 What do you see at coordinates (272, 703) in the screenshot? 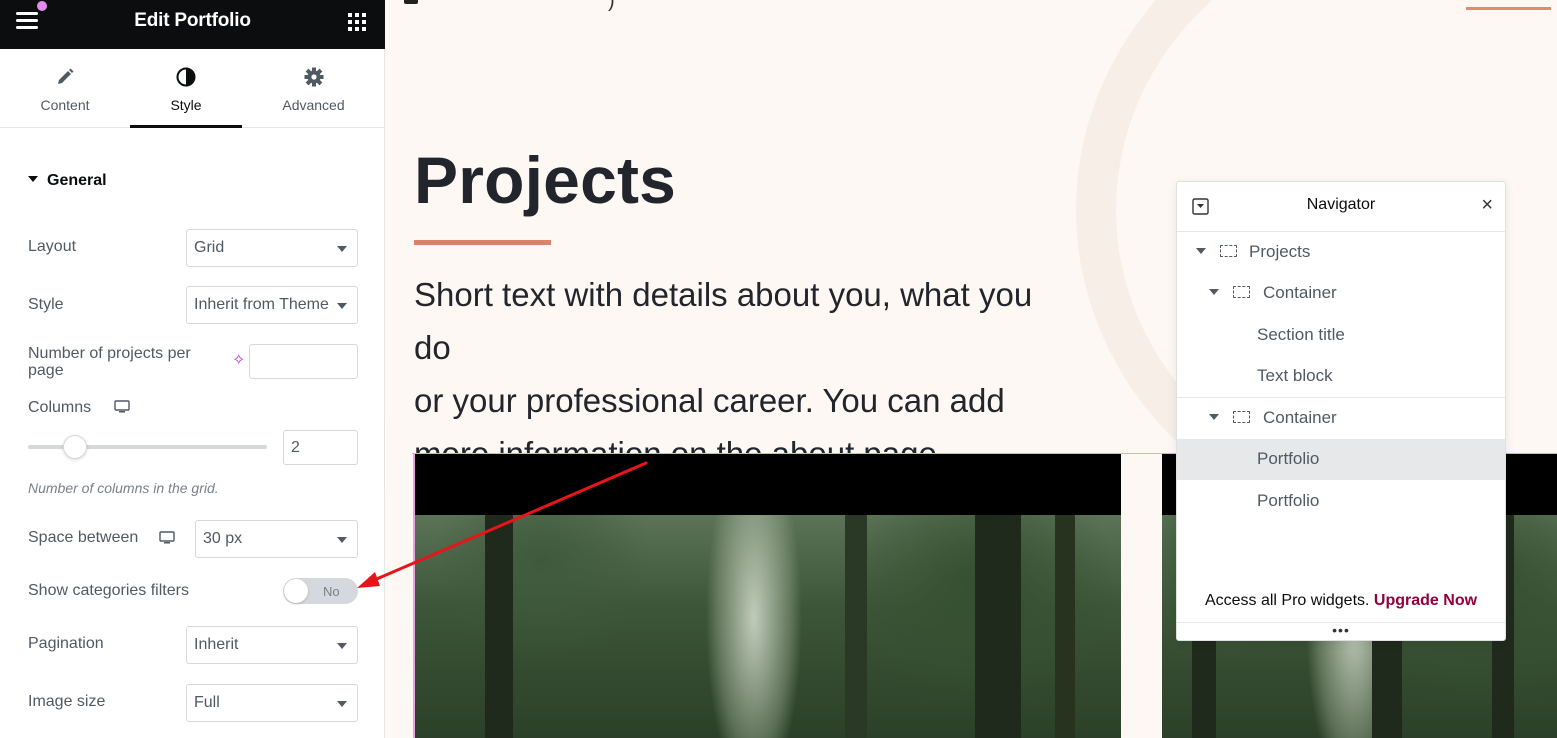
I see `image-size-select: Full` at bounding box center [272, 703].